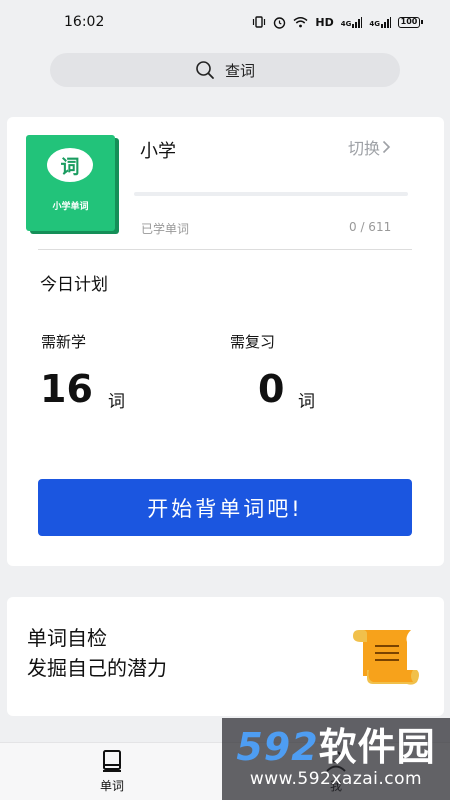  I want to click on network-type: HD, so click(324, 22).